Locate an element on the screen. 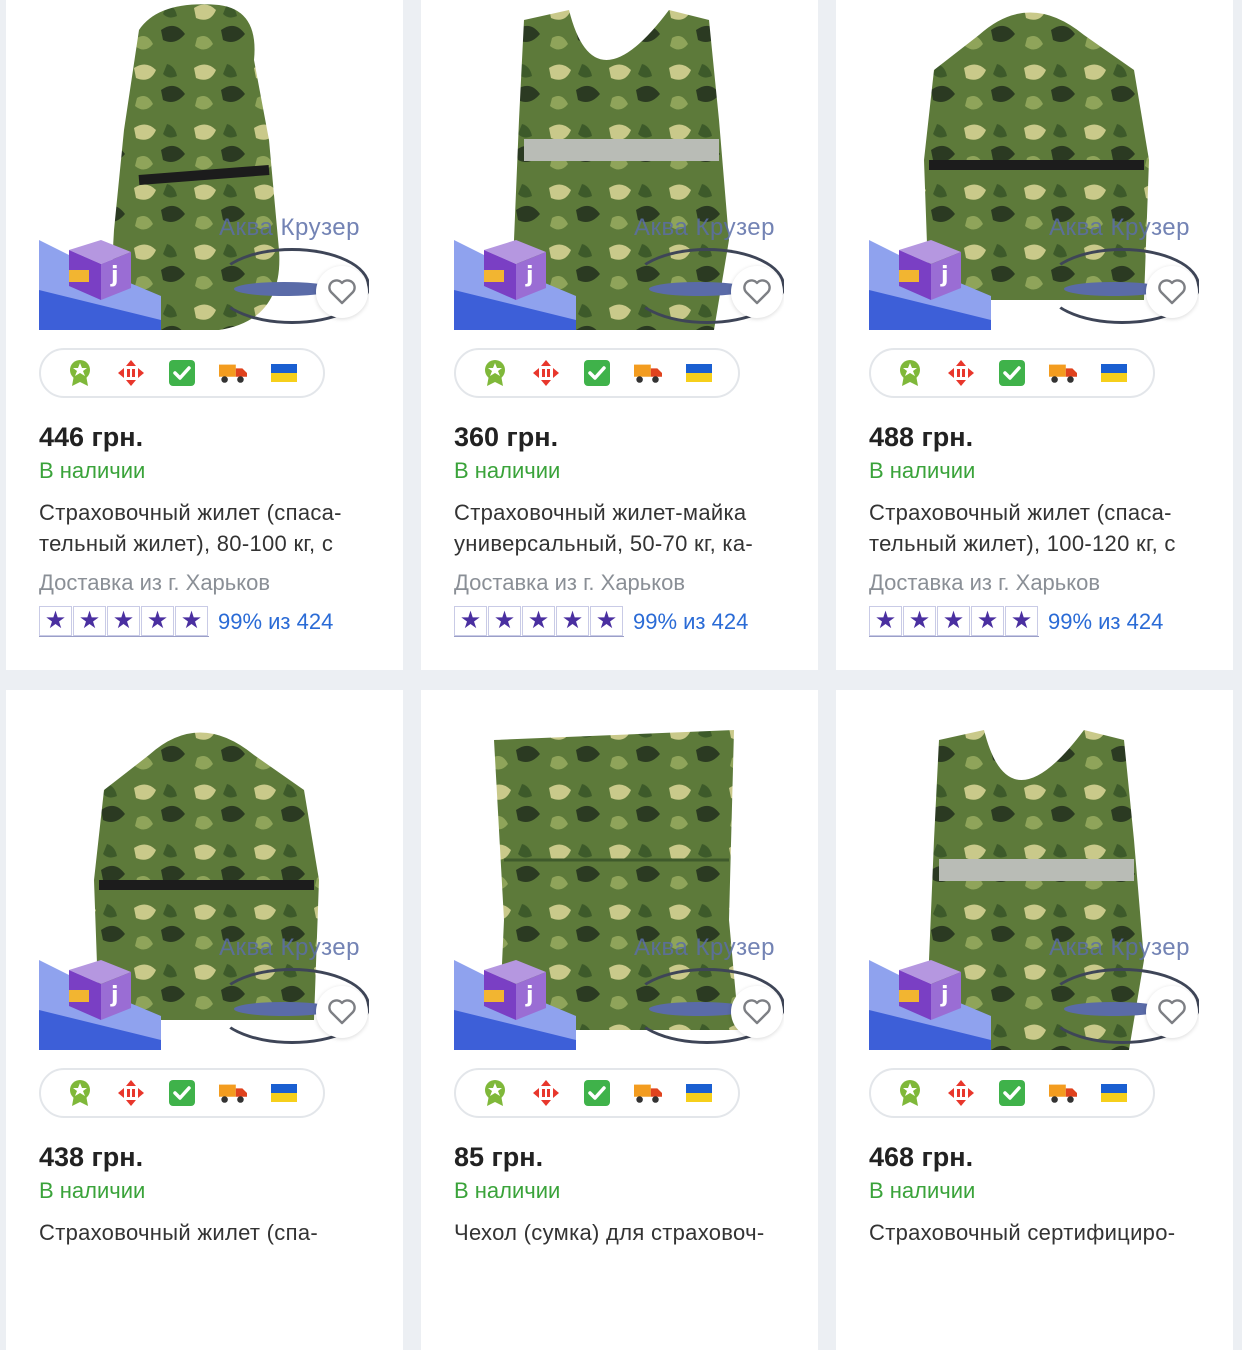 The height and width of the screenshot is (1350, 1242). product-title: Страховочный жилет (спа- is located at coordinates (204, 1232).